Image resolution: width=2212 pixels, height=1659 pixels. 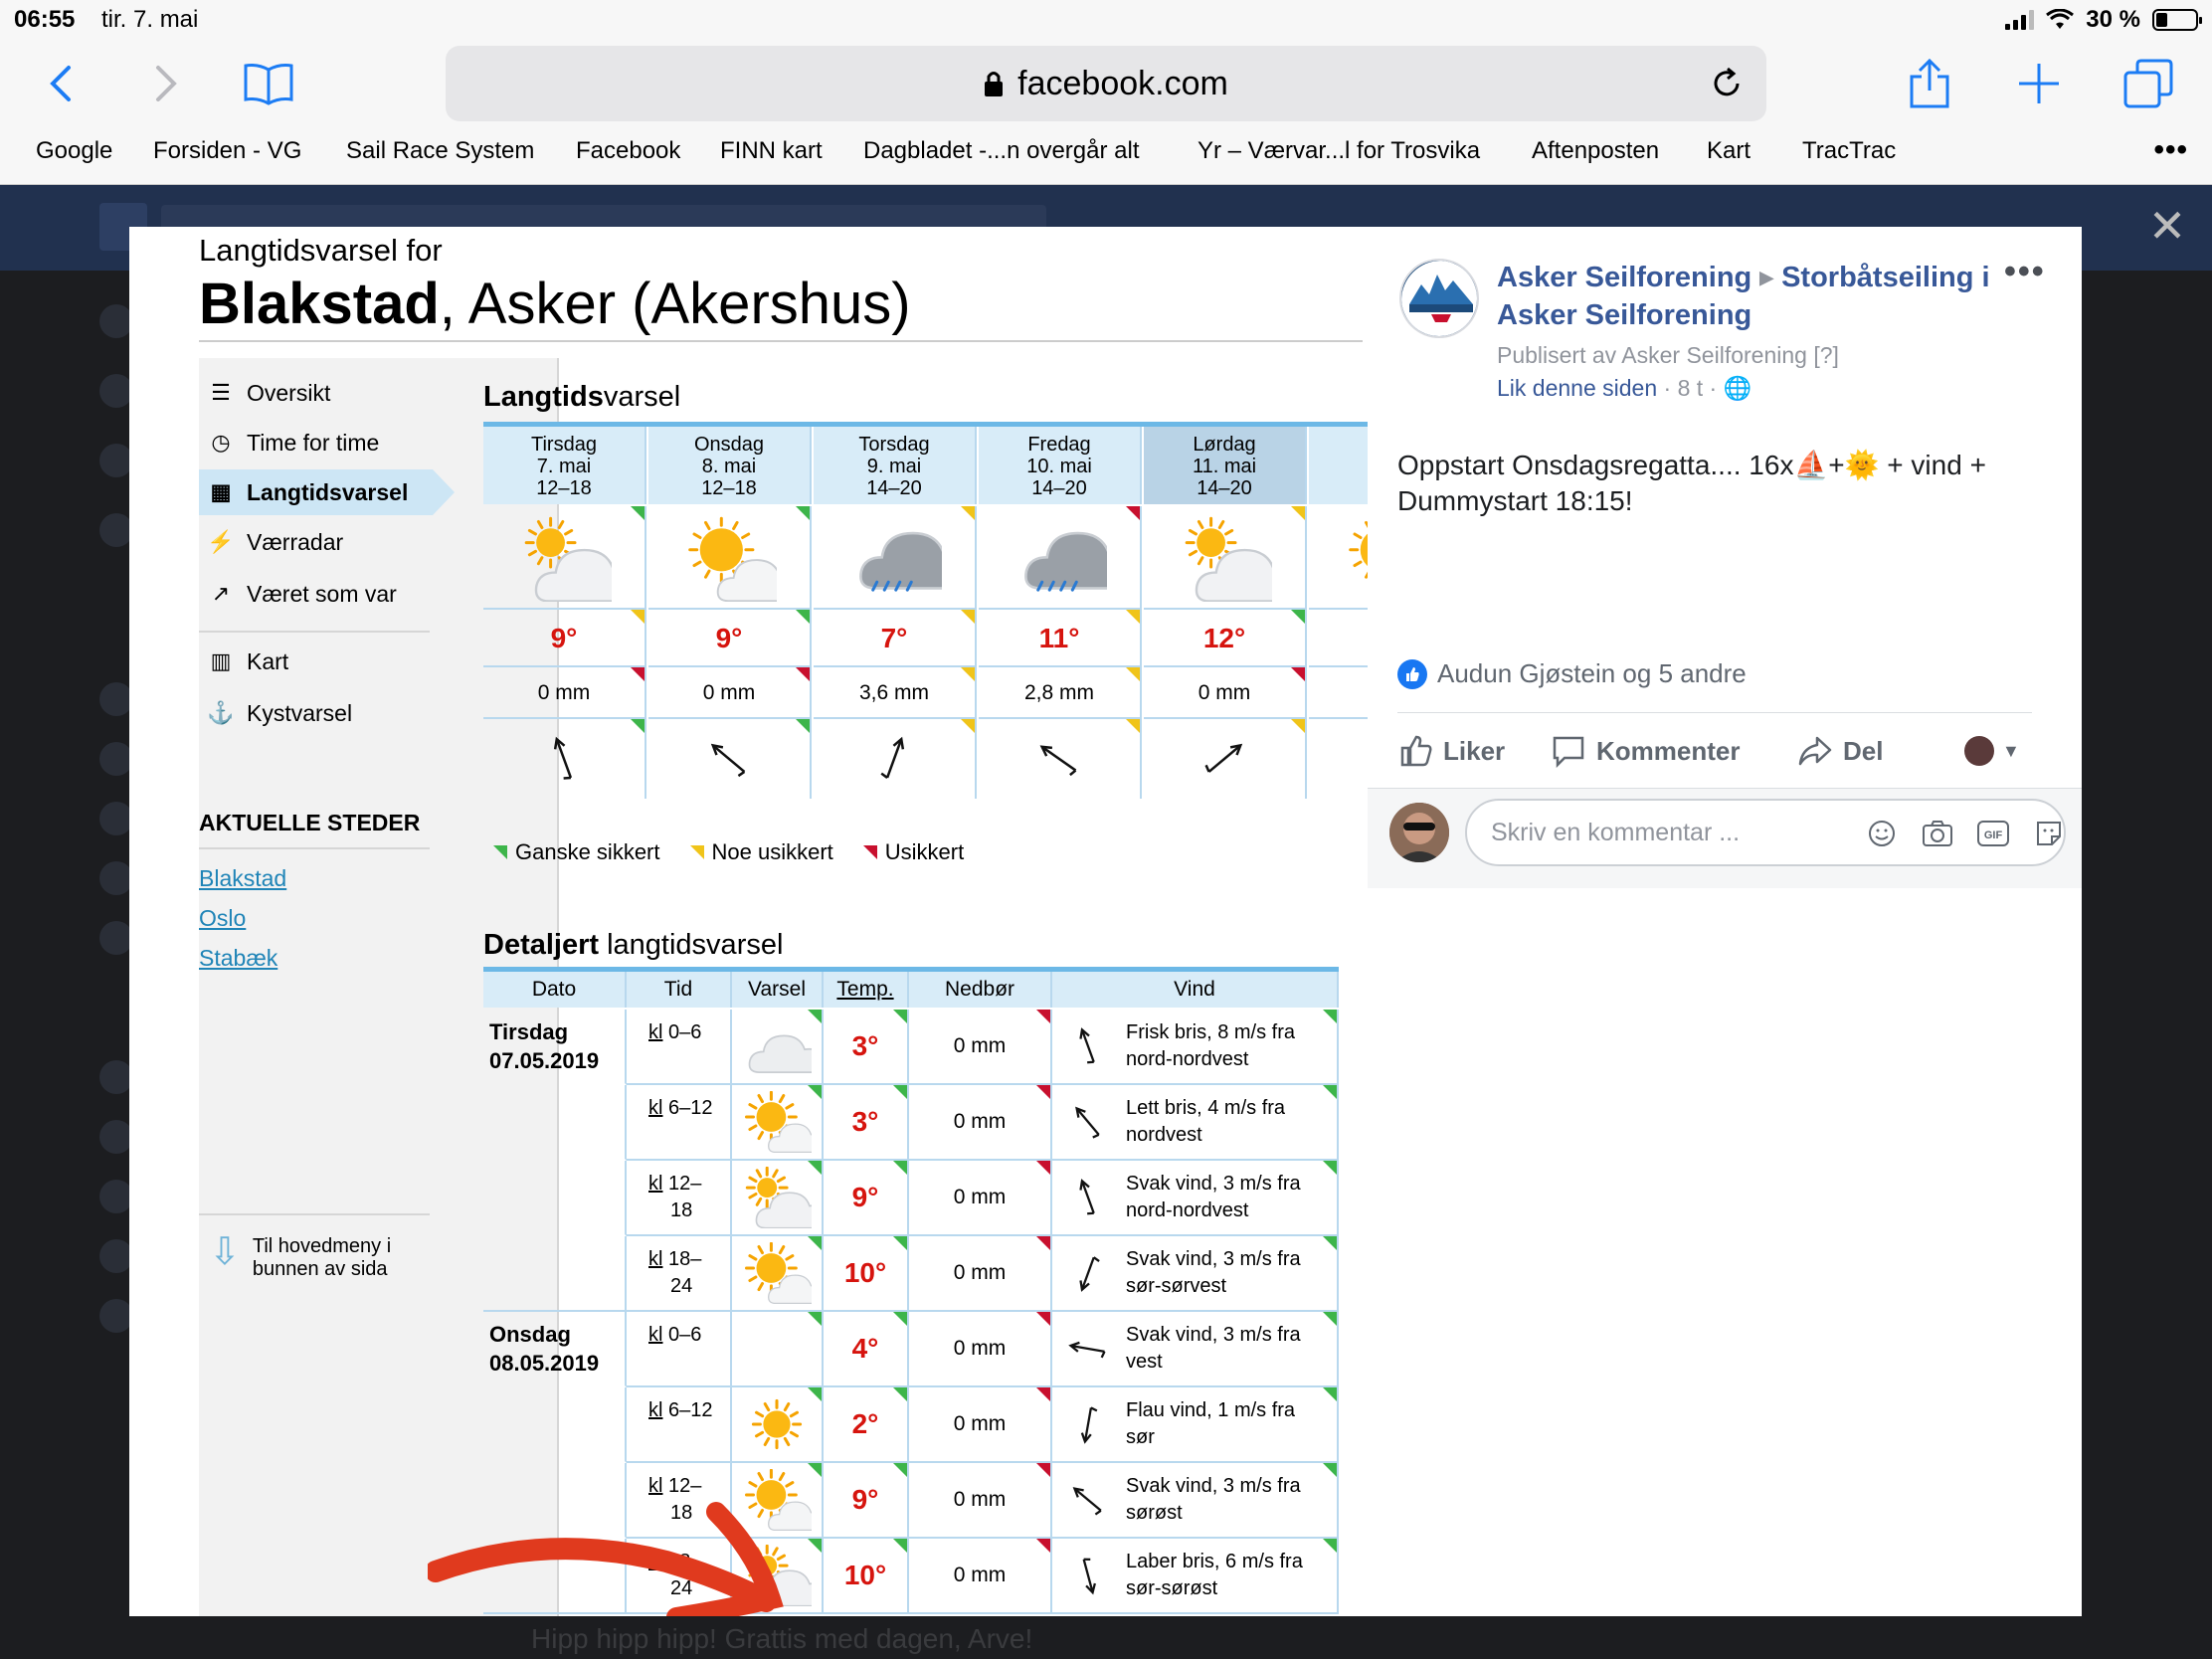 What do you see at coordinates (2049, 833) in the screenshot?
I see `sticker-icon` at bounding box center [2049, 833].